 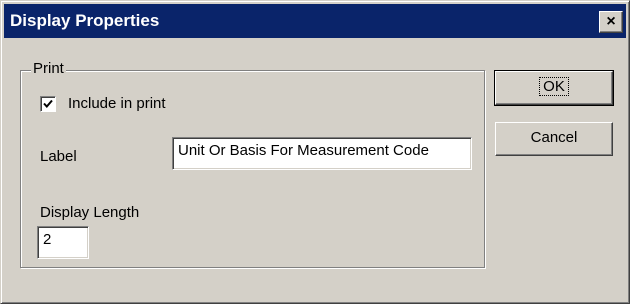 What do you see at coordinates (315, 21) in the screenshot?
I see `title-bar: Display Properties ×` at bounding box center [315, 21].